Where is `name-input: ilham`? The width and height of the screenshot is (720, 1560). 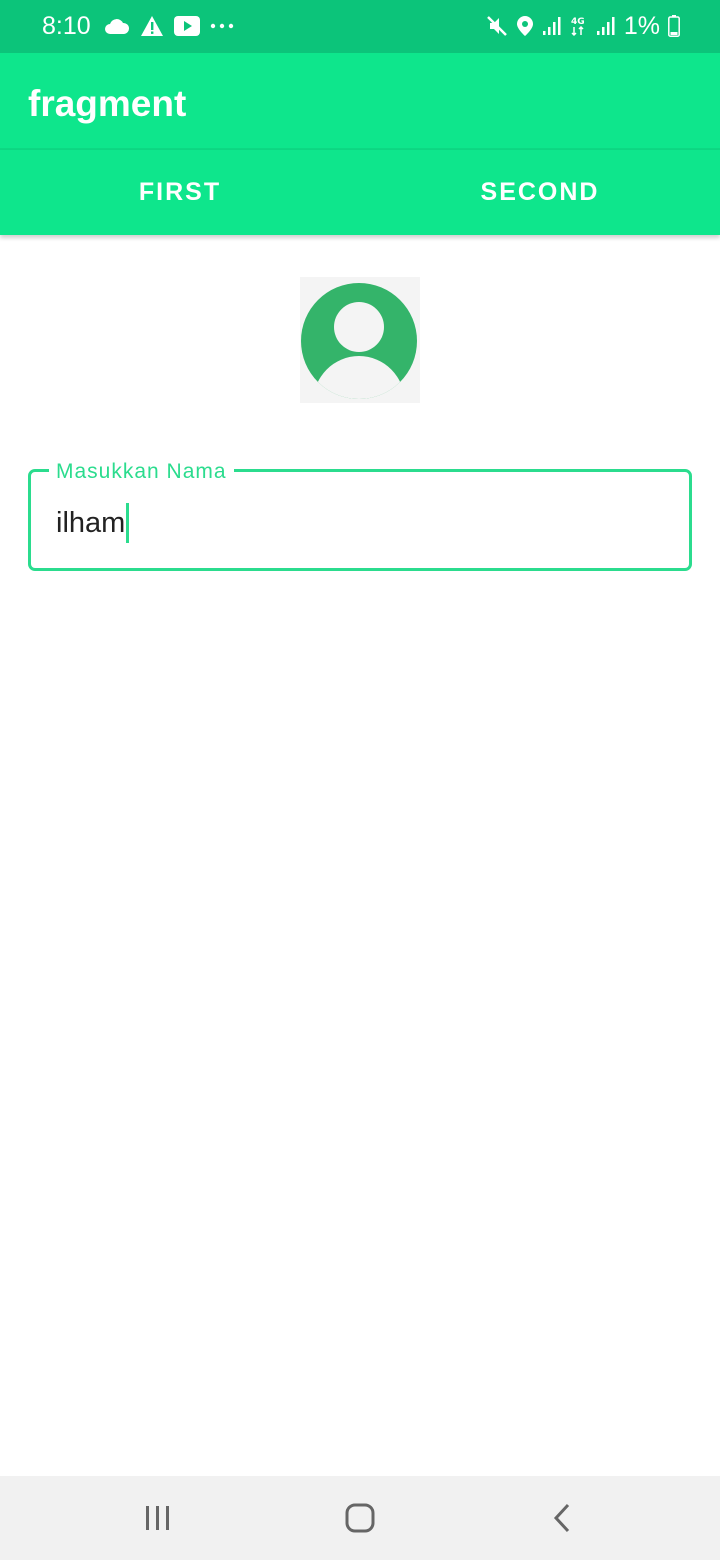
name-input: ilham is located at coordinates (93, 523).